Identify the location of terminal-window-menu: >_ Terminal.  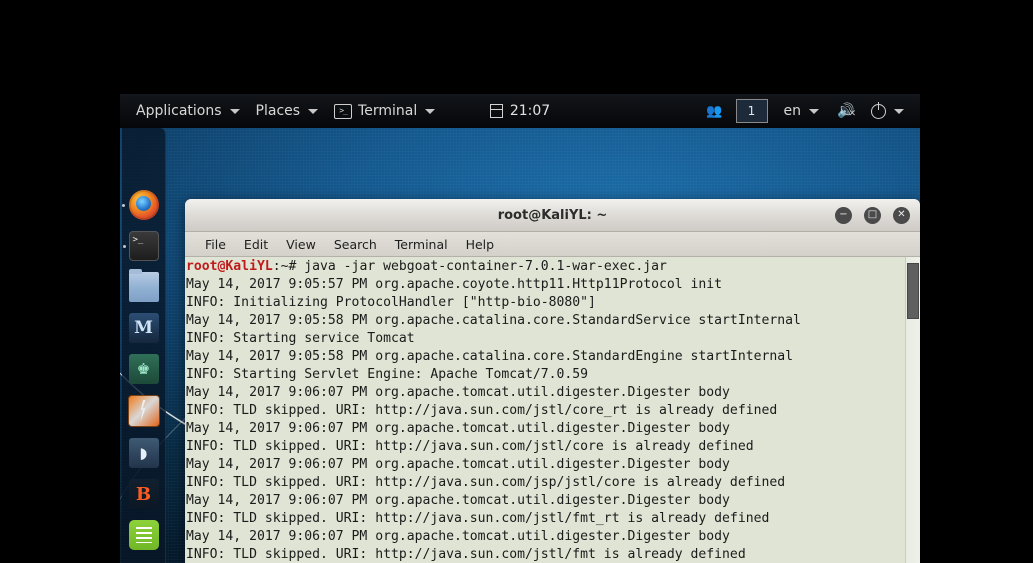
(384, 111).